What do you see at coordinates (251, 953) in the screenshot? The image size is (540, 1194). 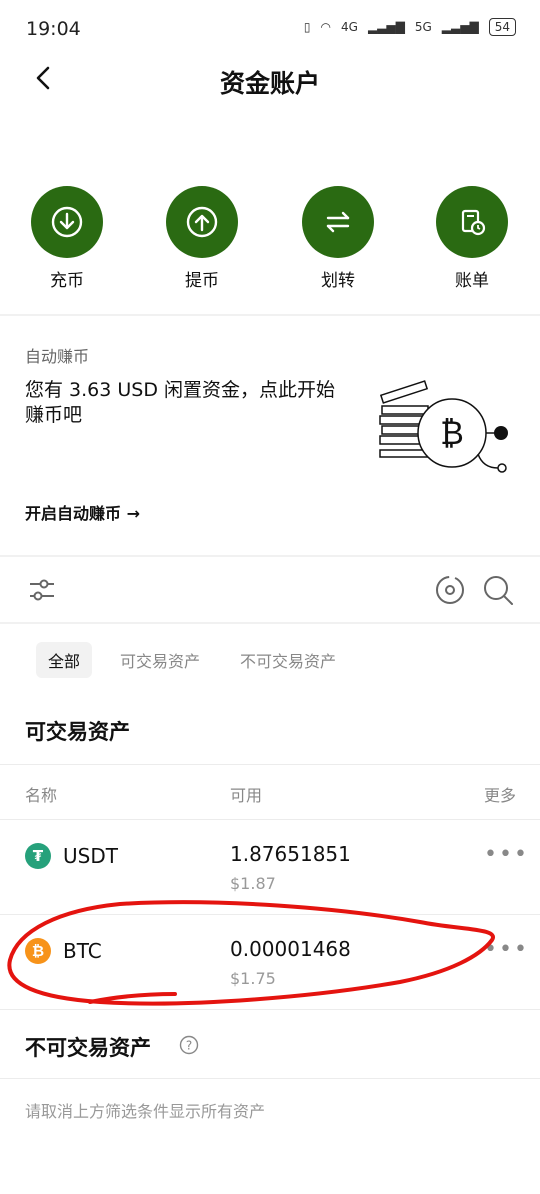 I see `red-annotation-circle` at bounding box center [251, 953].